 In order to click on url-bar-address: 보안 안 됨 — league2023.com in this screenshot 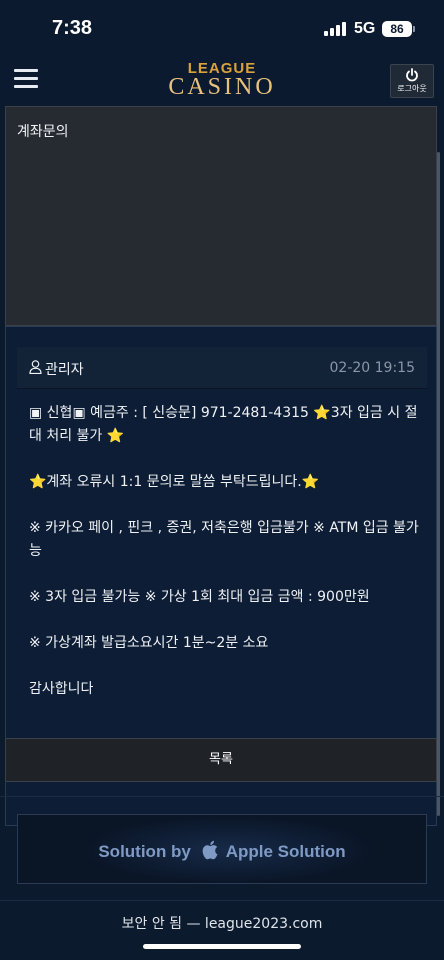, I will do `click(222, 923)`.